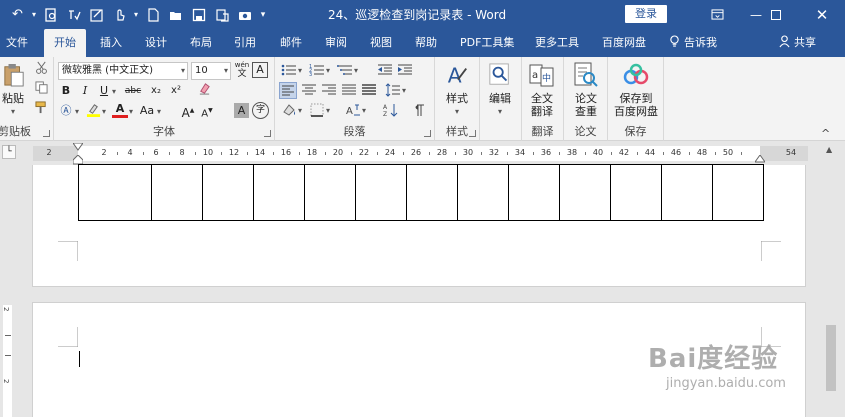  I want to click on copy-icon, so click(41, 90).